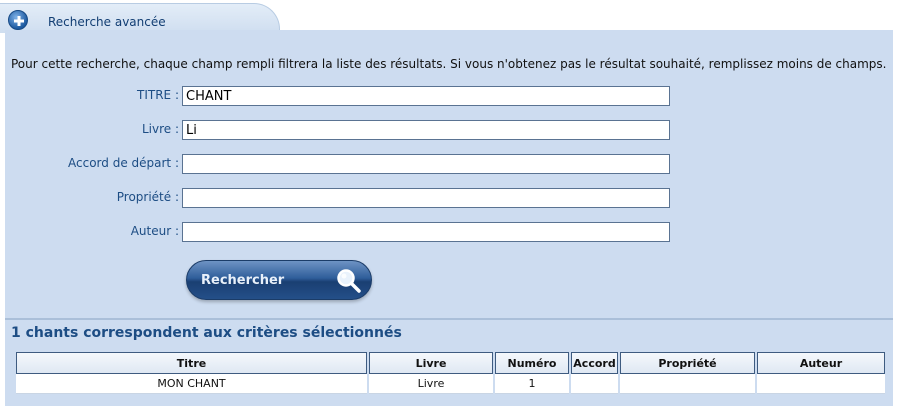  What do you see at coordinates (158, 95) in the screenshot?
I see `titre-label: TITRE :` at bounding box center [158, 95].